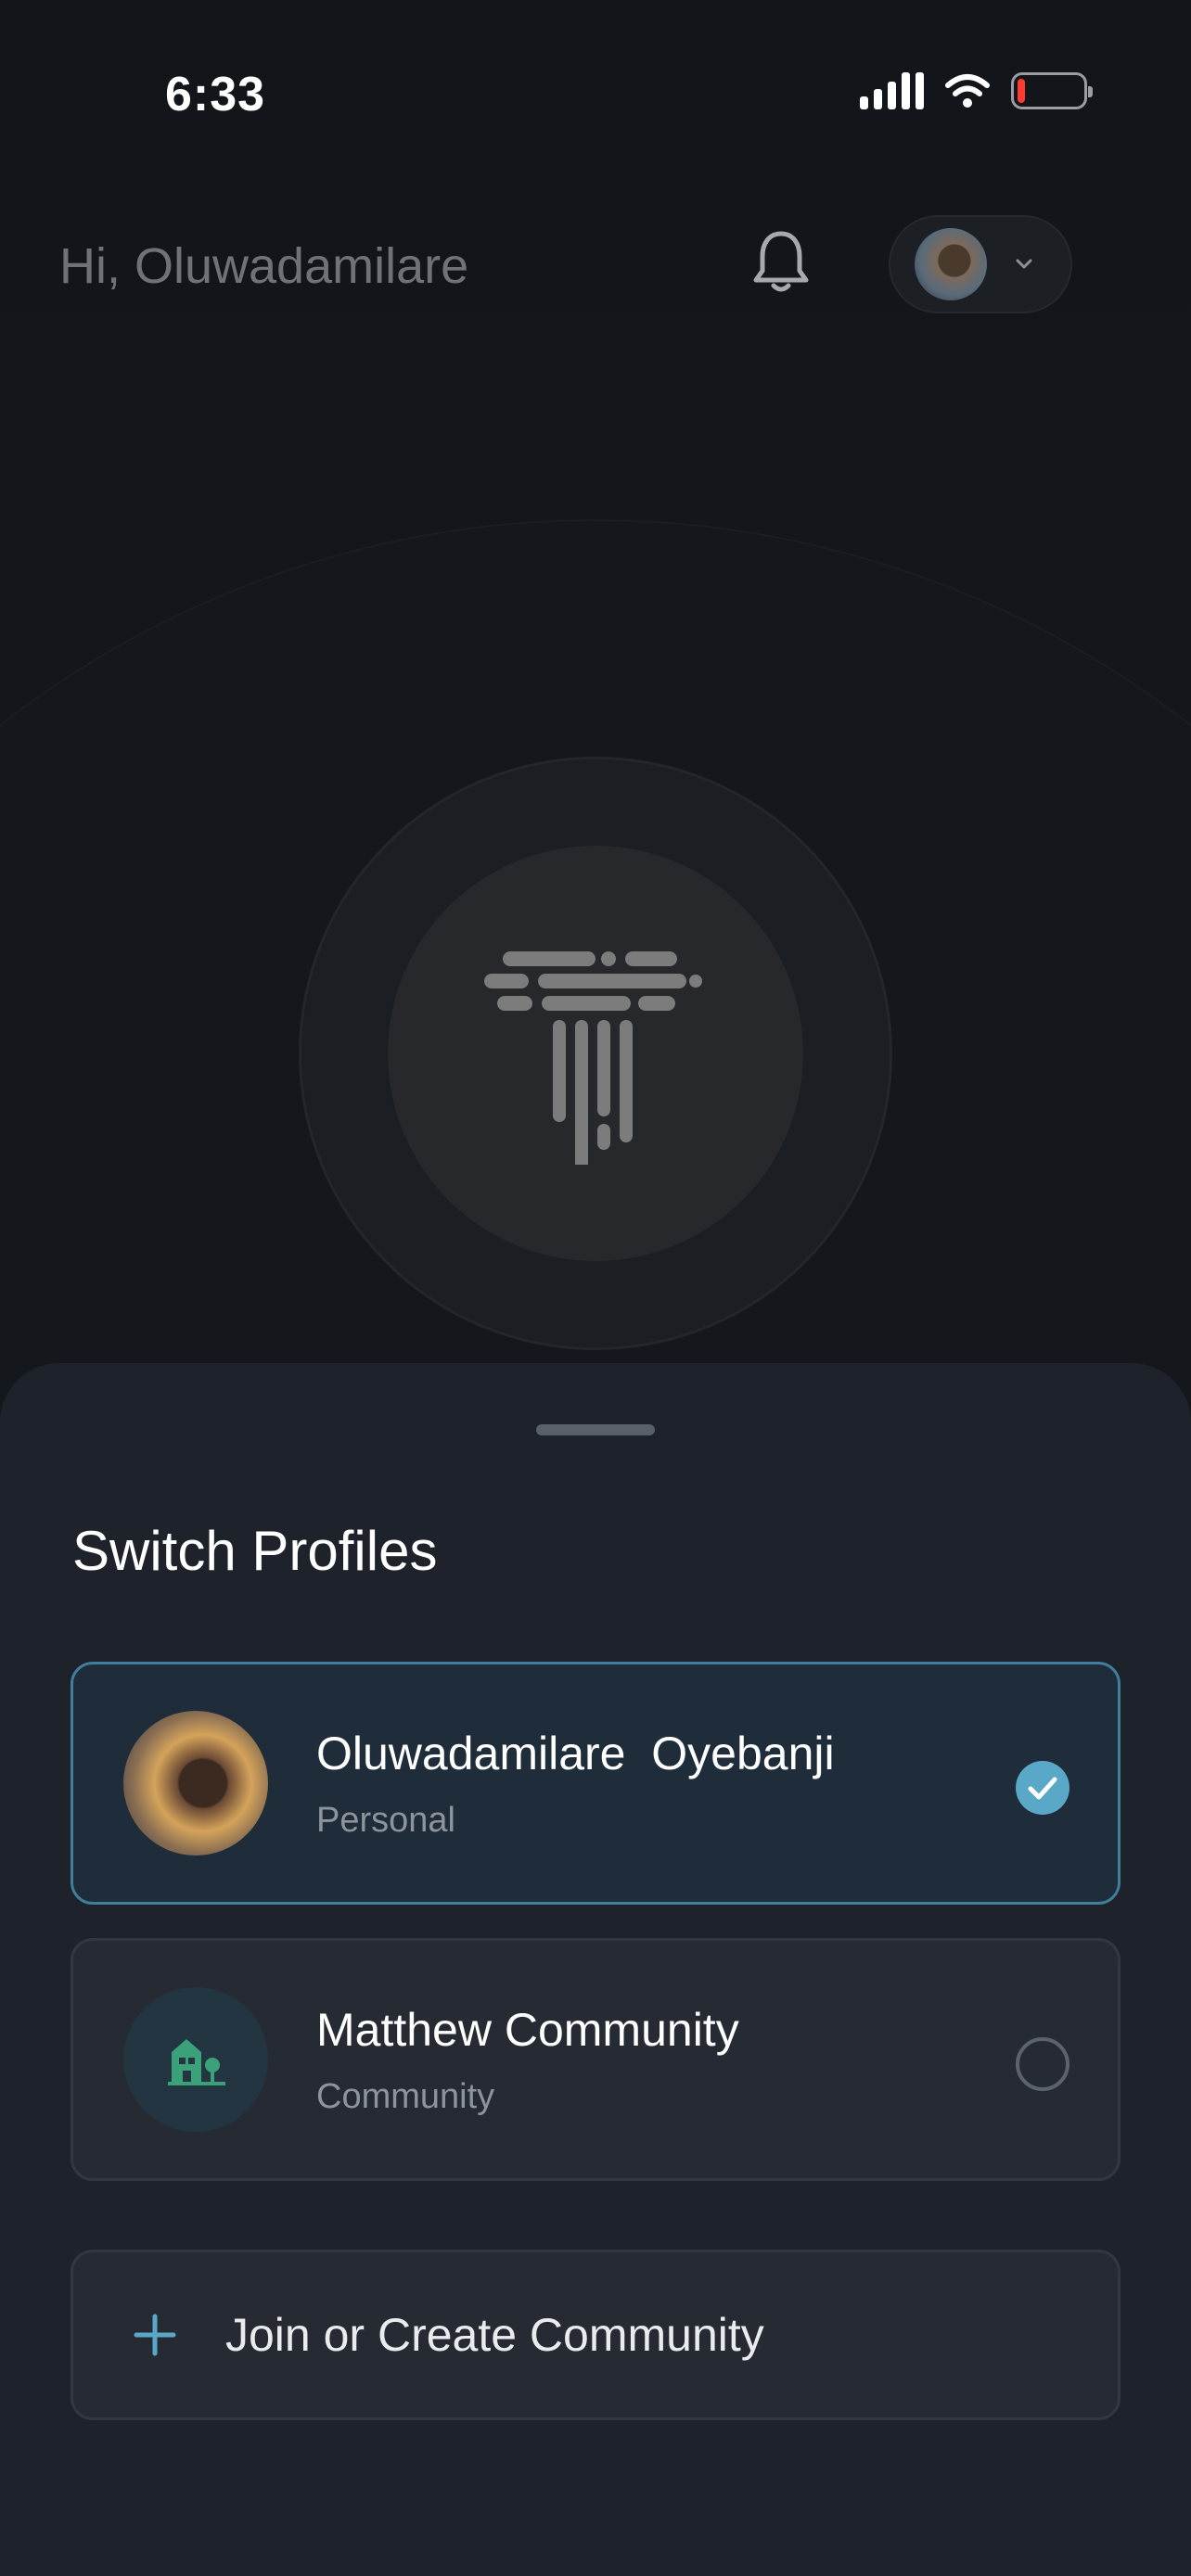 The image size is (1191, 2576). I want to click on building-icon, so click(196, 2062).